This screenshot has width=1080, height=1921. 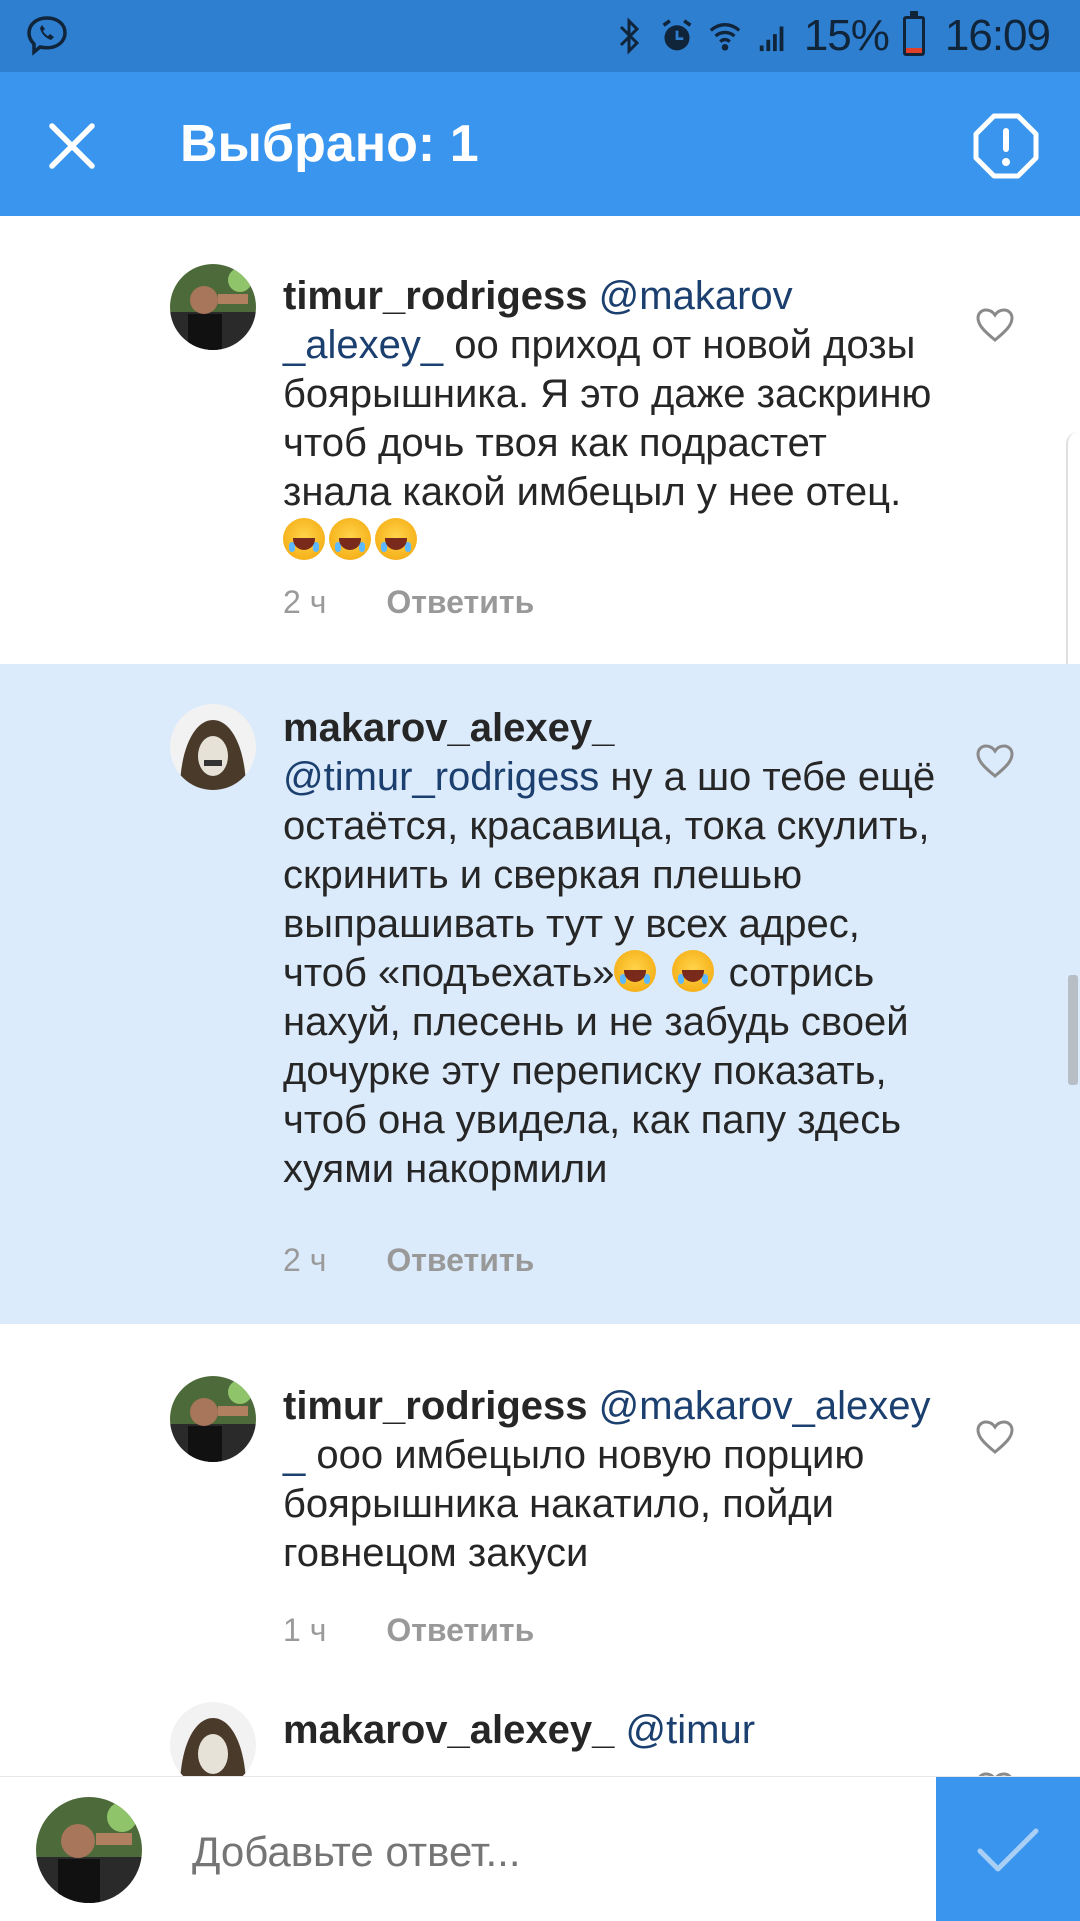 I want to click on comment-item: makarov_alexey_ @timur, so click(x=540, y=1718).